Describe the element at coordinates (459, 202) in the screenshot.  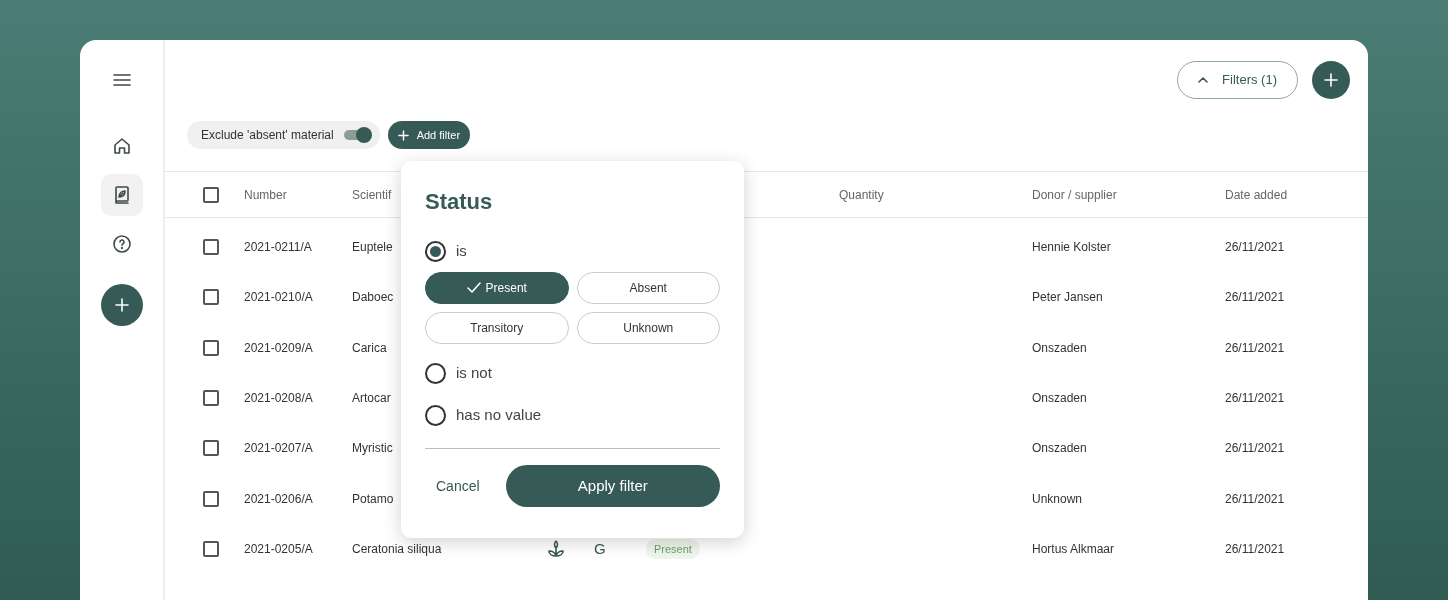
I see `popup-title: Status` at that location.